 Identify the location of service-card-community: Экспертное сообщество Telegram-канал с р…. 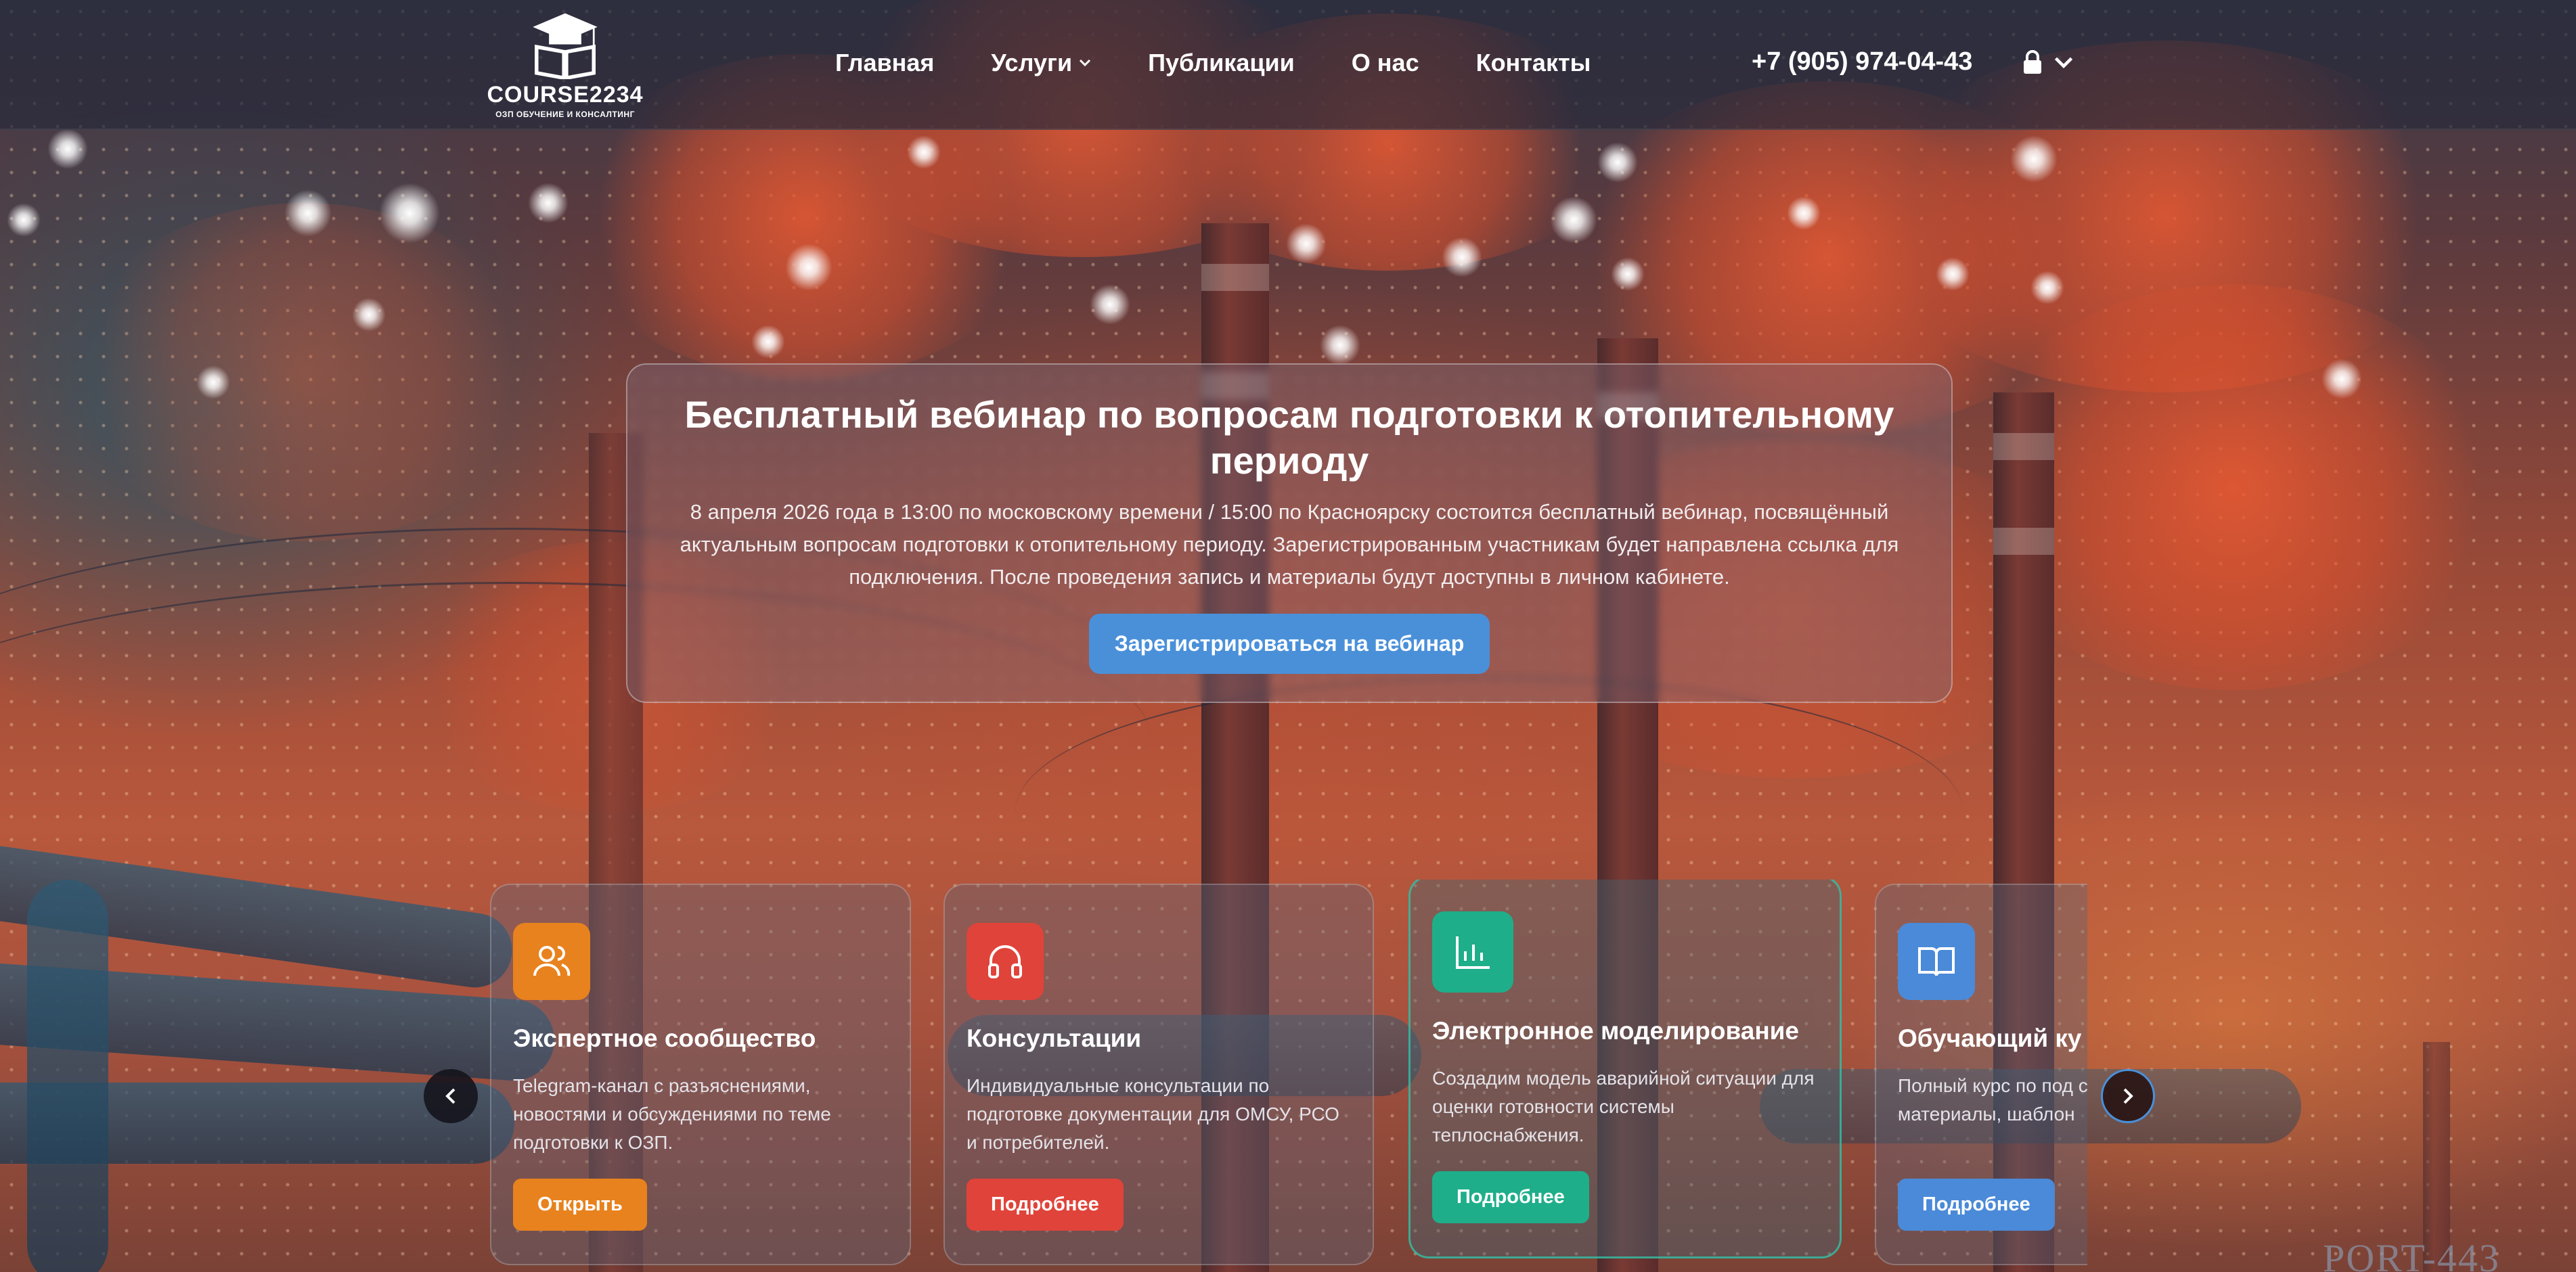
(700, 1074).